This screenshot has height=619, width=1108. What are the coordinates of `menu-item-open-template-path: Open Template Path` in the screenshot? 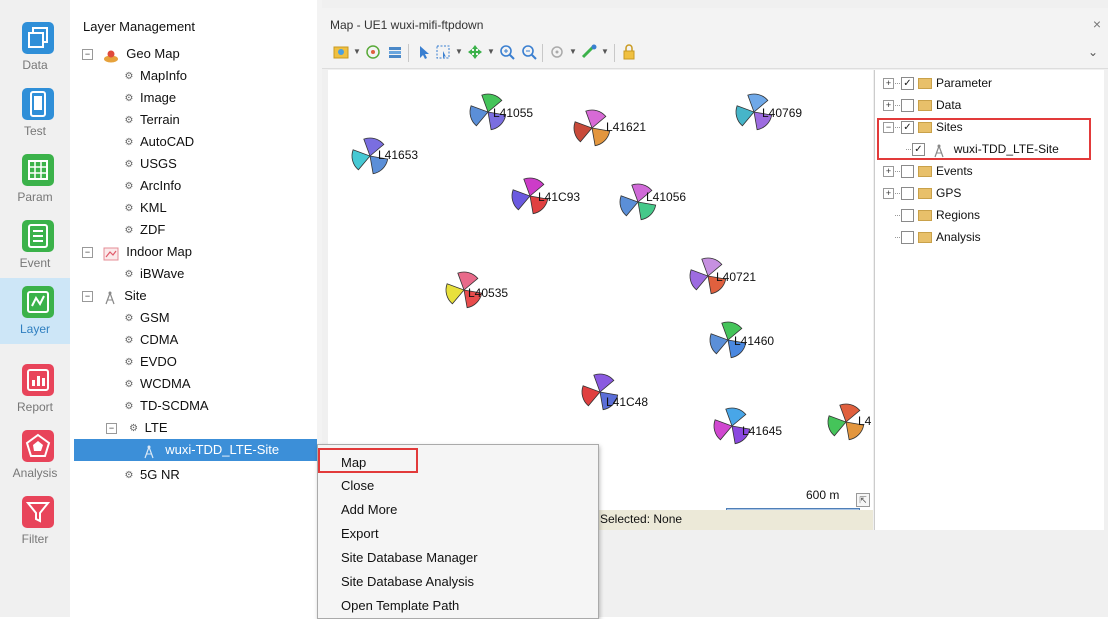 It's located at (400, 606).